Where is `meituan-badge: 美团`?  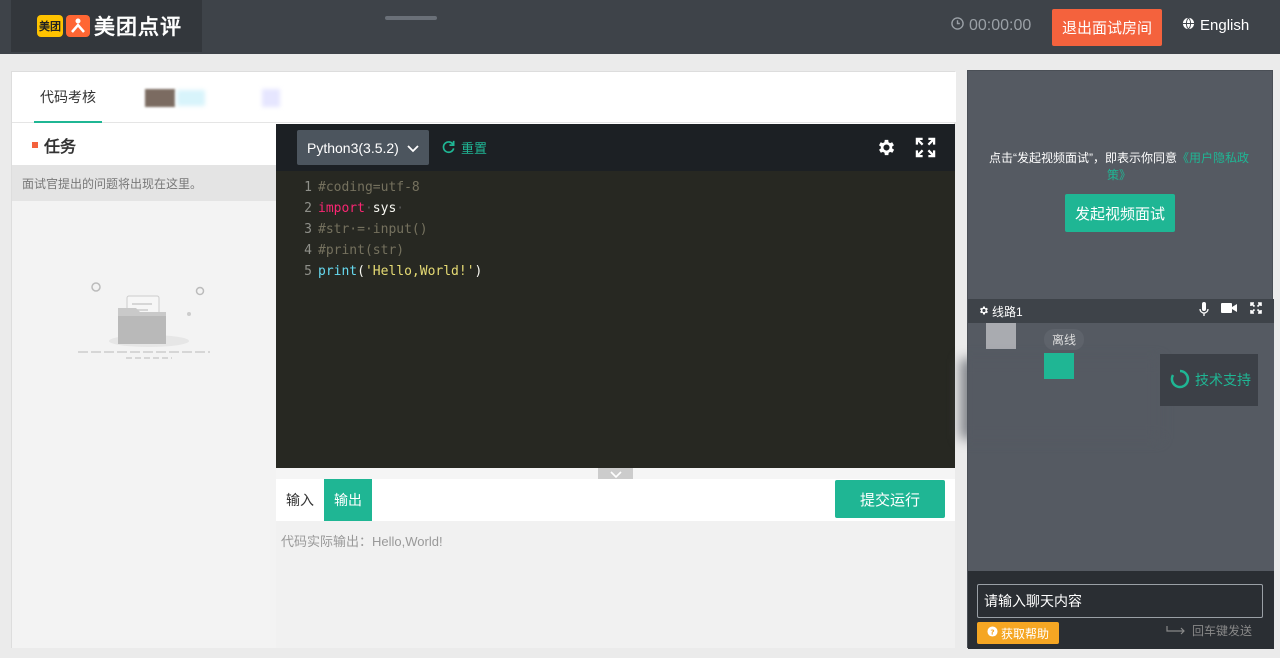
meituan-badge: 美团 is located at coordinates (50, 26).